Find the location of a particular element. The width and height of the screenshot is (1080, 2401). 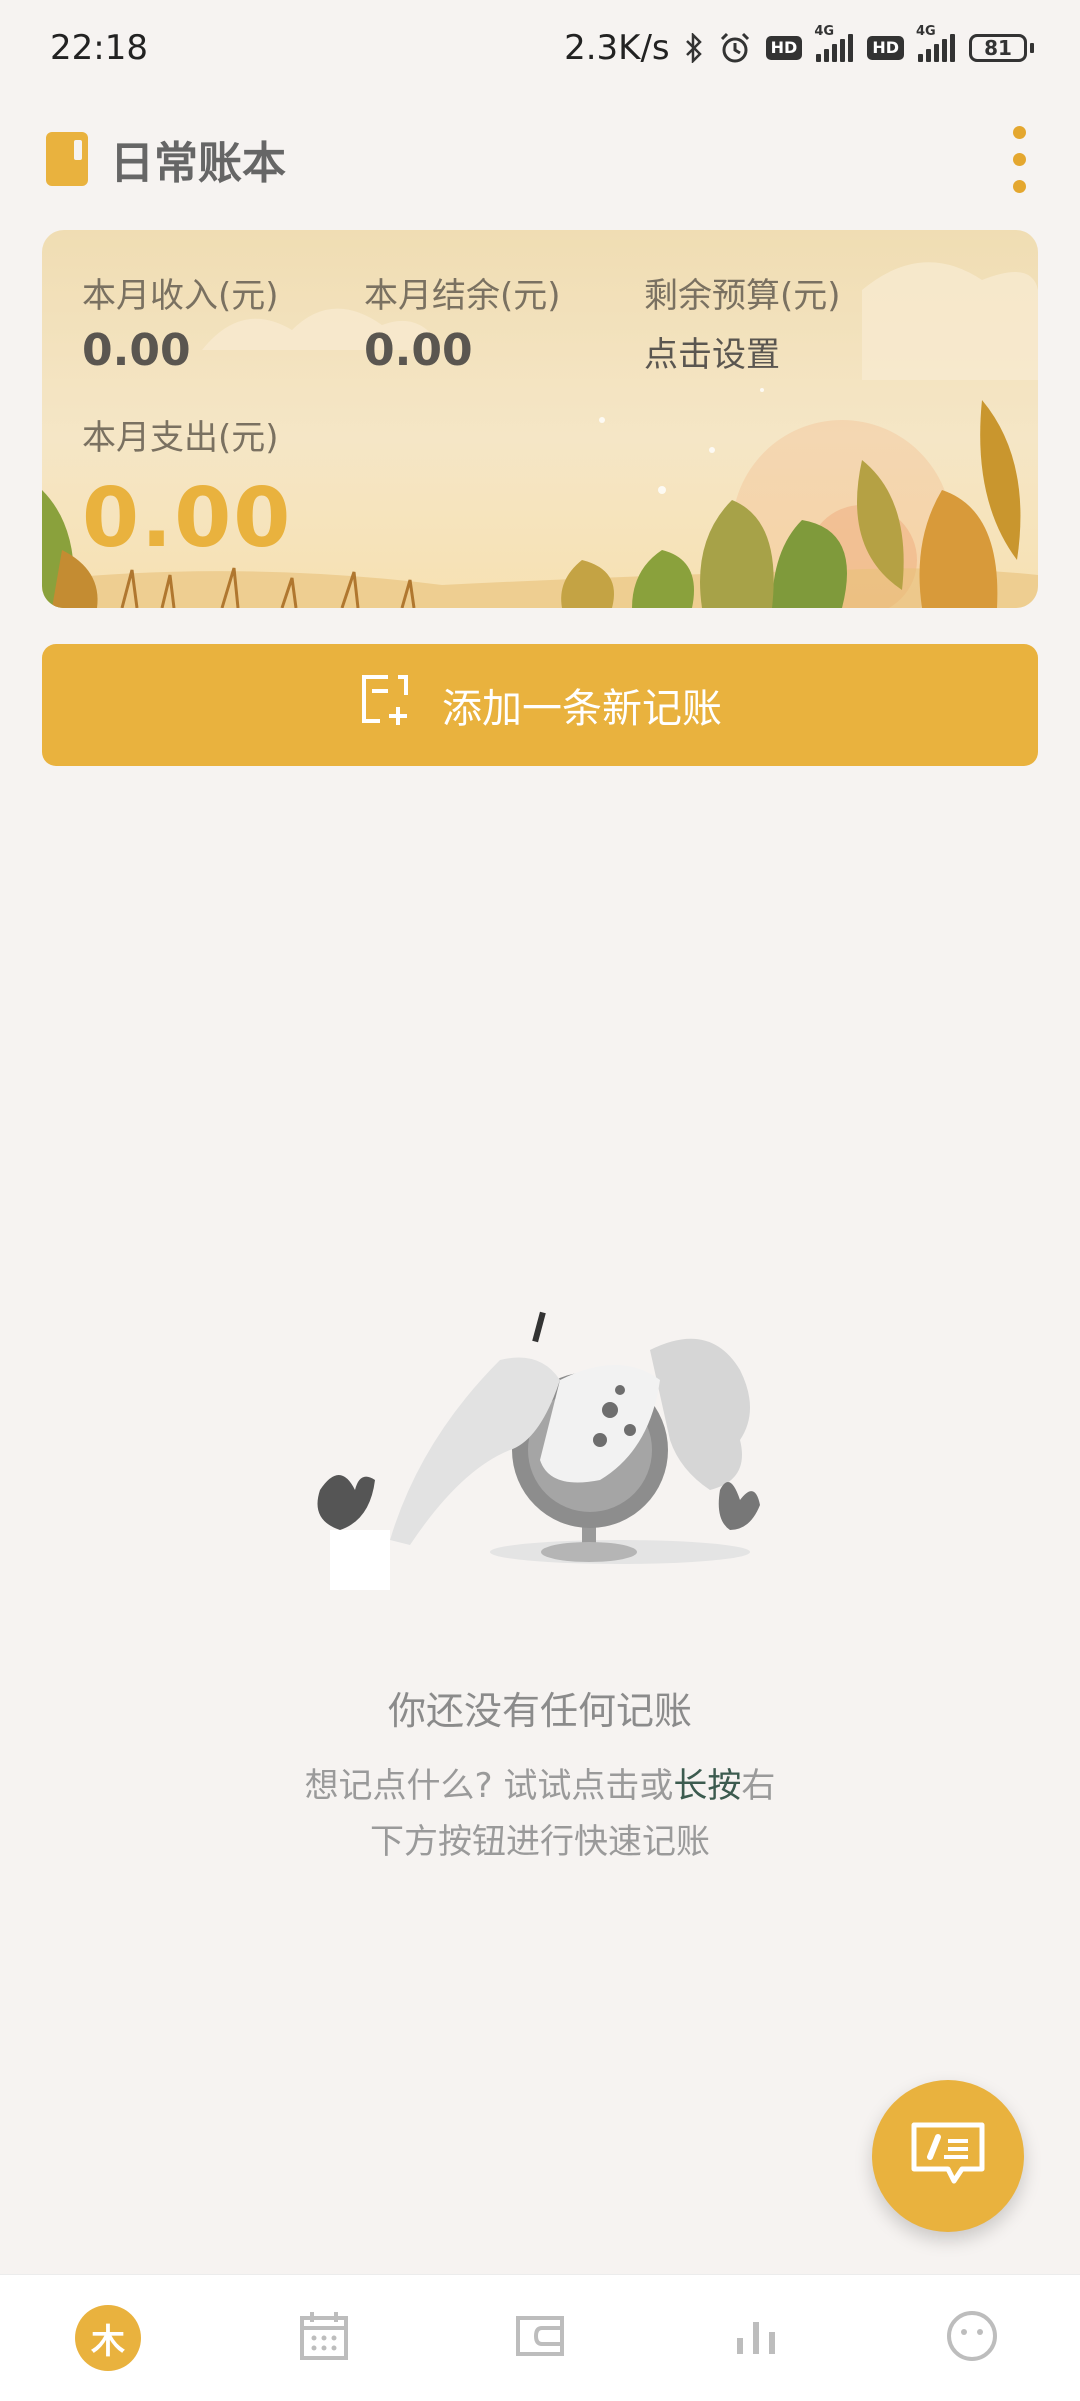

bluetooth-icon is located at coordinates (694, 48).